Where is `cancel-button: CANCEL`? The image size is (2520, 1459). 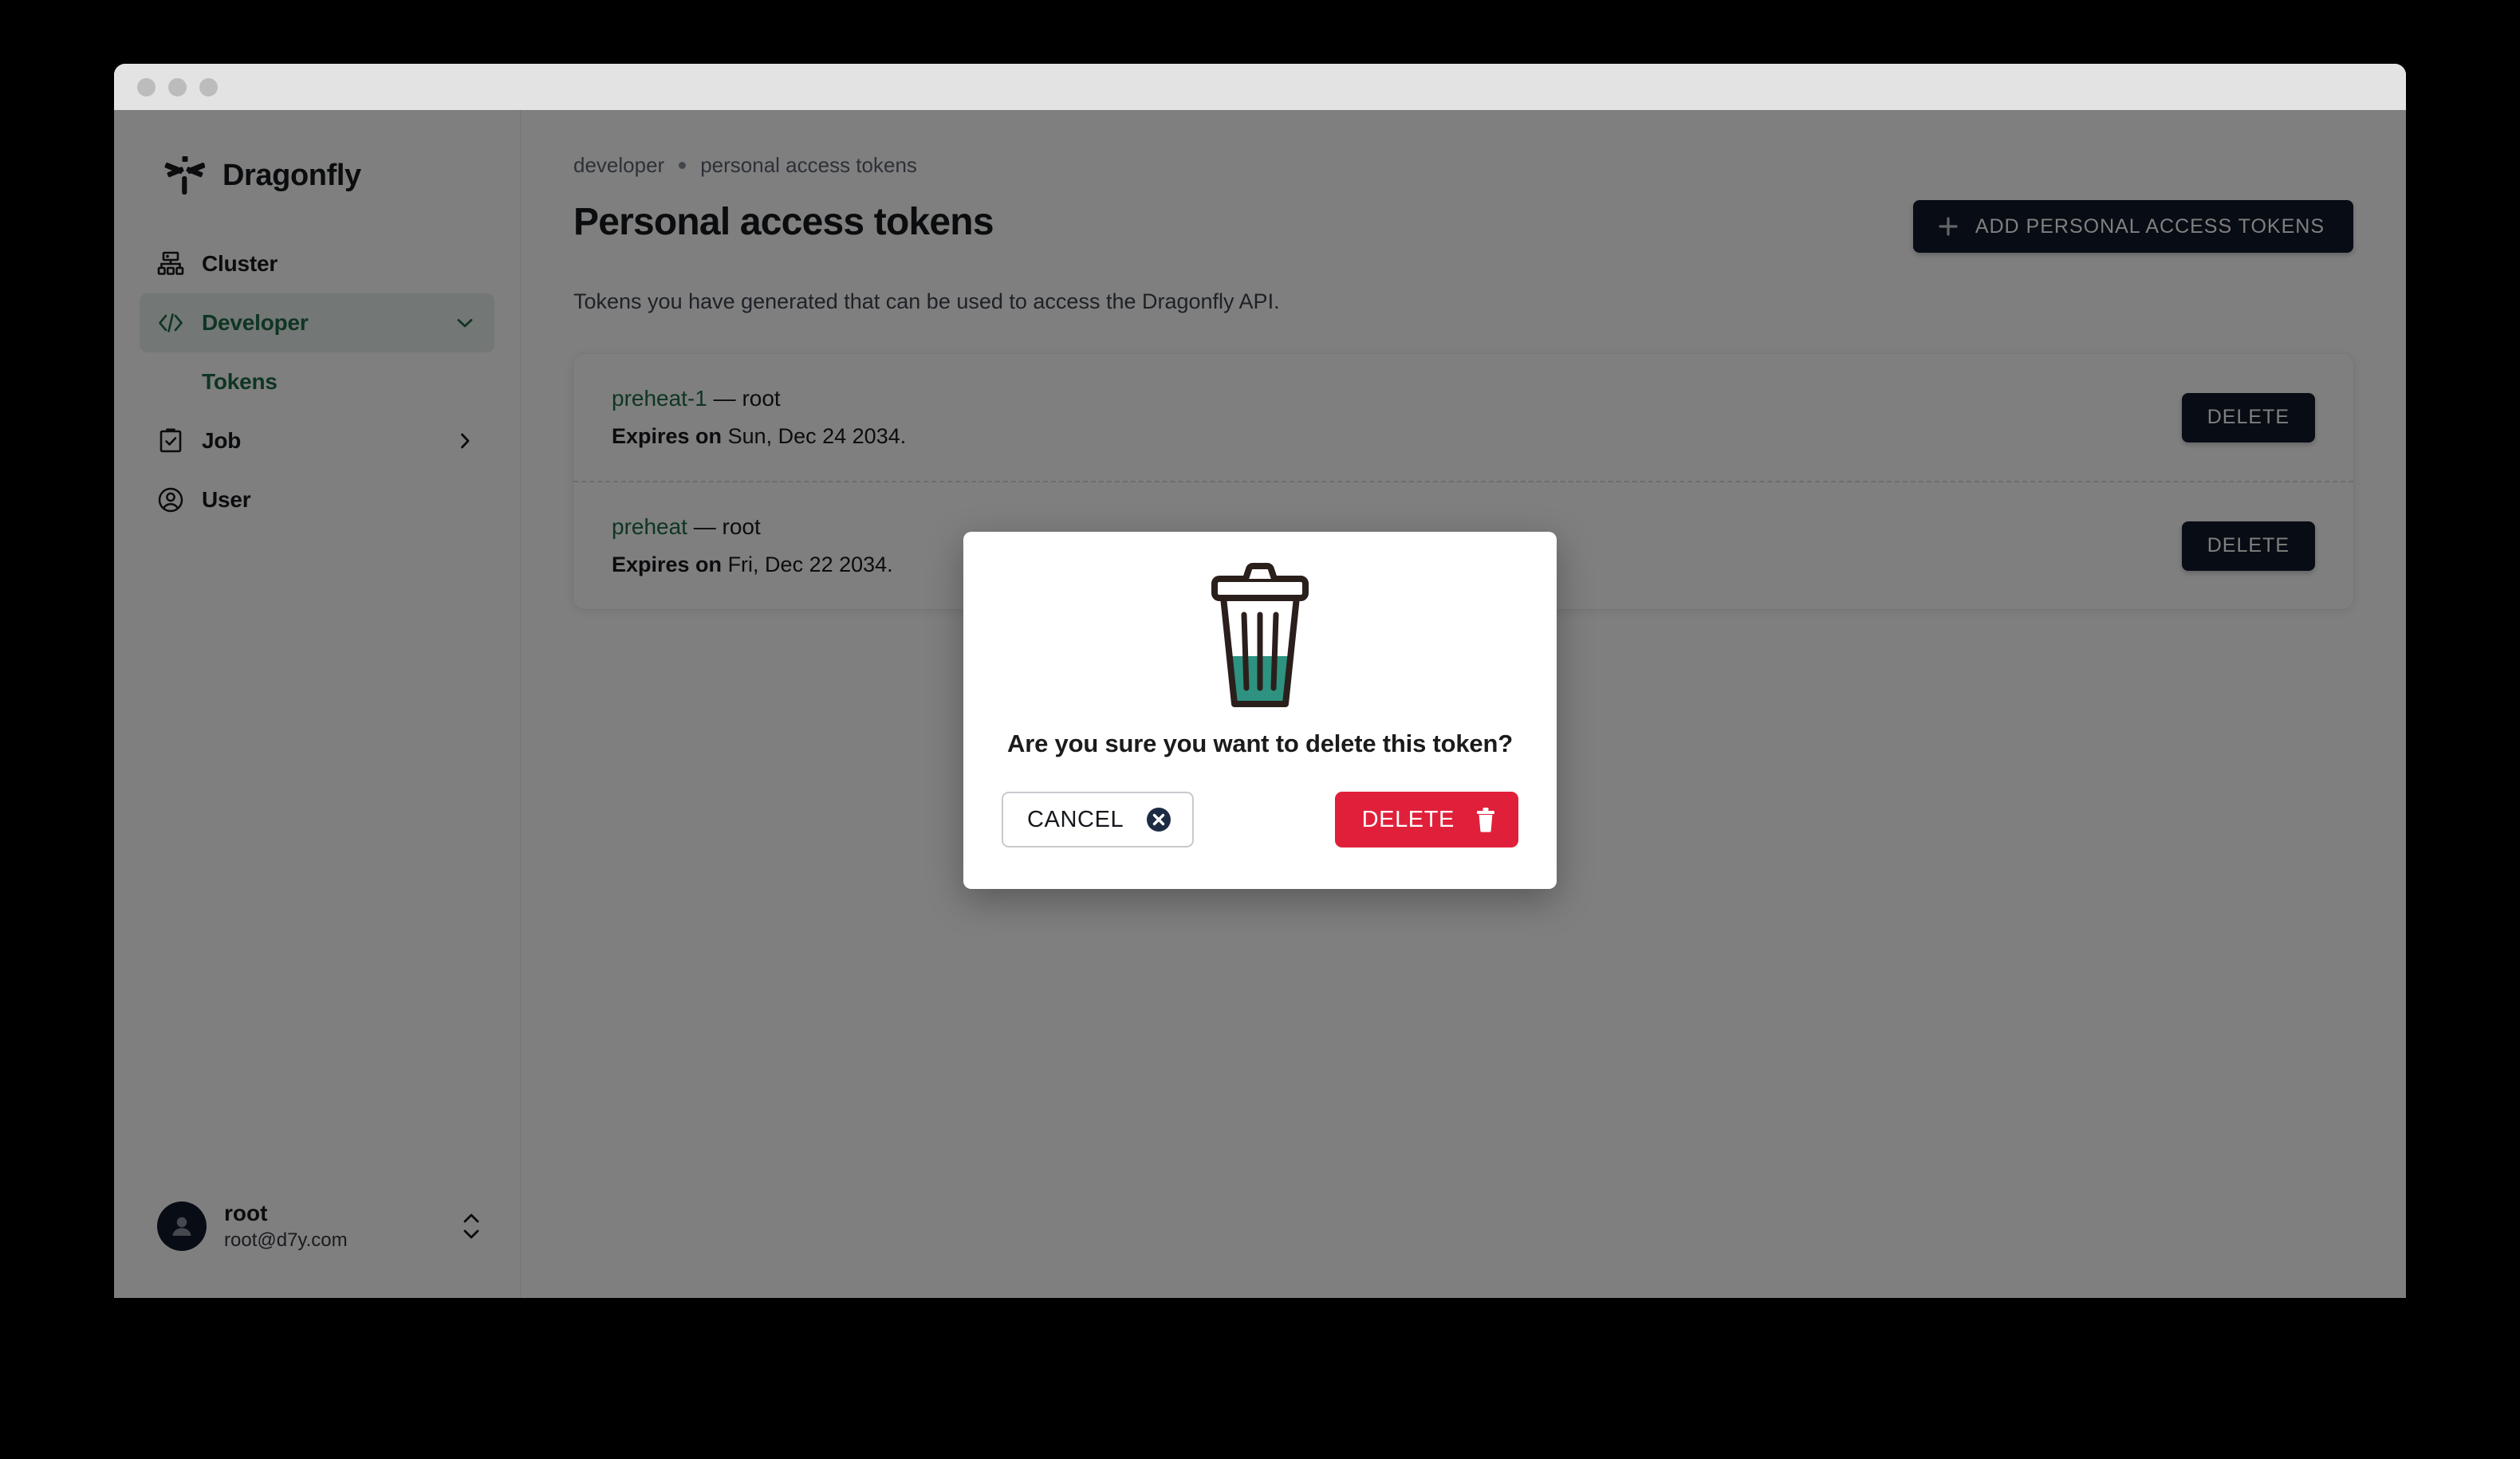 cancel-button: CANCEL is located at coordinates (1098, 820).